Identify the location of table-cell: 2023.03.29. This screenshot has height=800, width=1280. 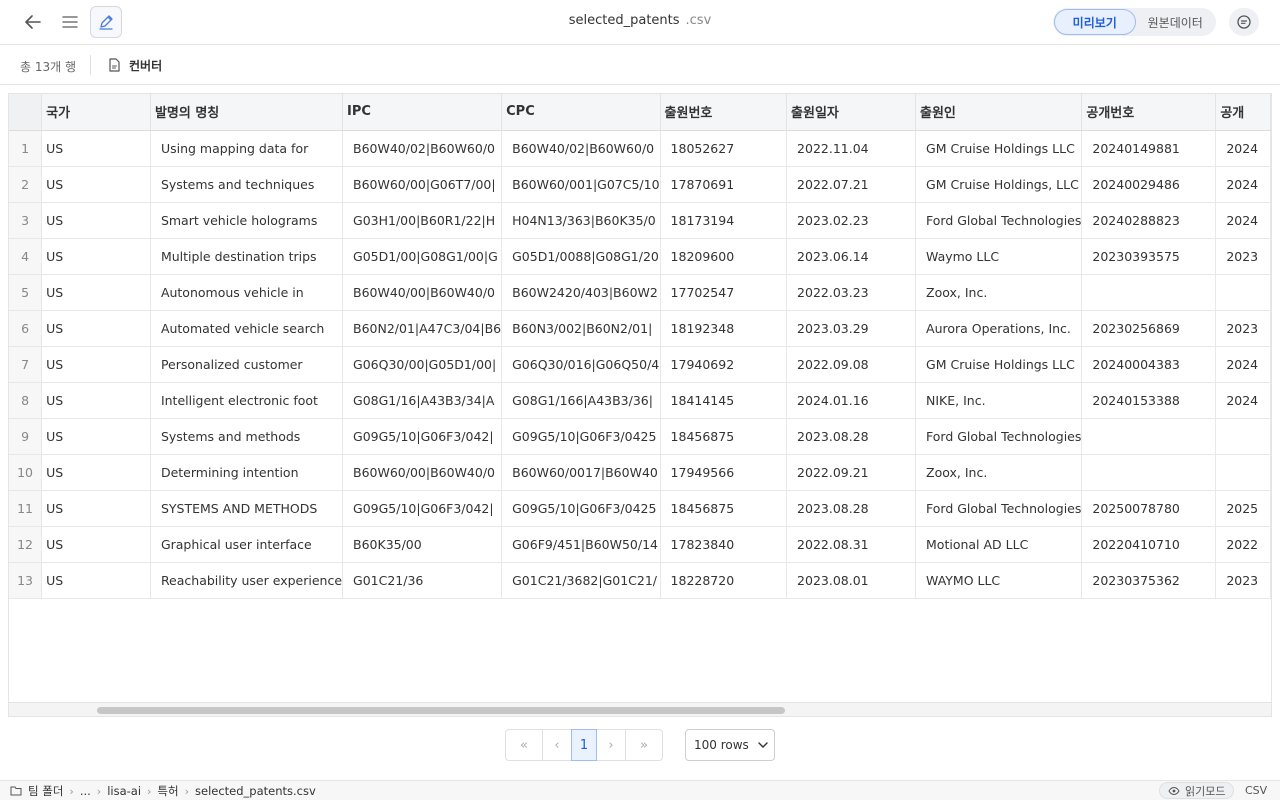
(851, 328).